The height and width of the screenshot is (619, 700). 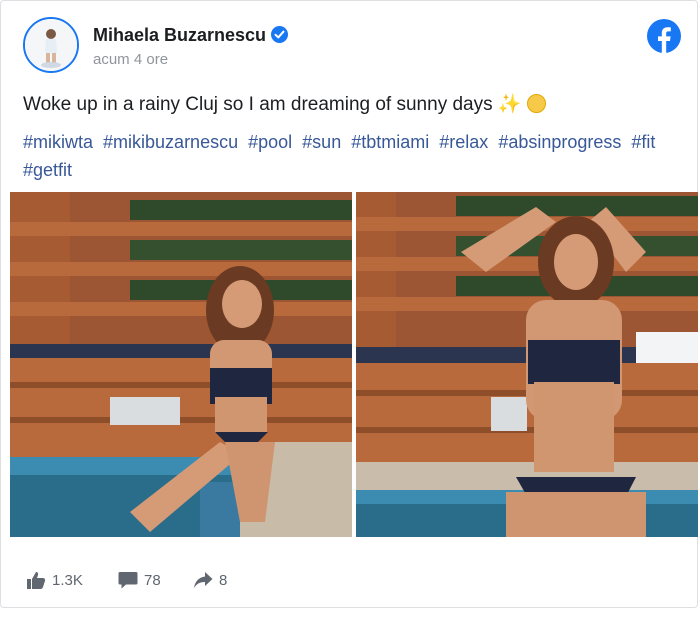 I want to click on author-name: Mihaela Buzarnescu, so click(x=191, y=35).